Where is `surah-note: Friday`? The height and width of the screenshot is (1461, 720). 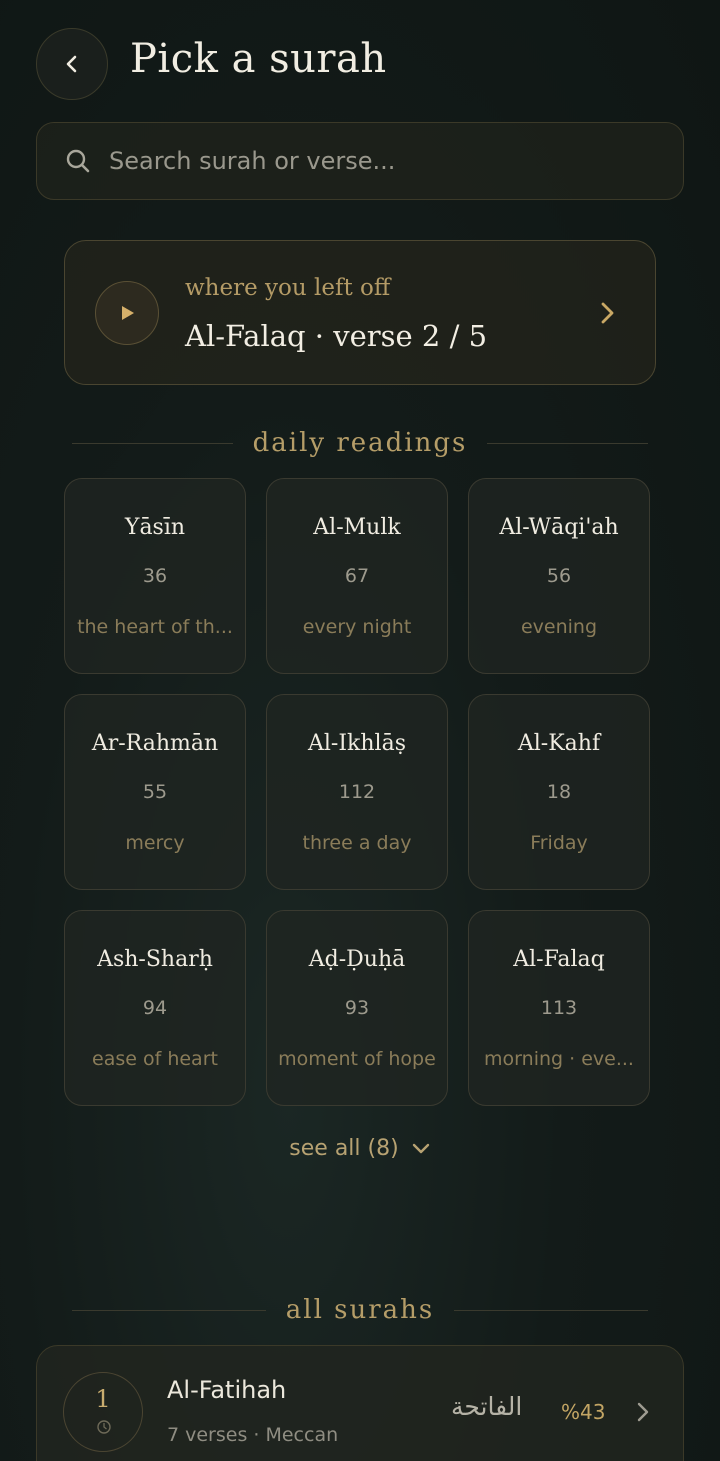
surah-note: Friday is located at coordinates (559, 843).